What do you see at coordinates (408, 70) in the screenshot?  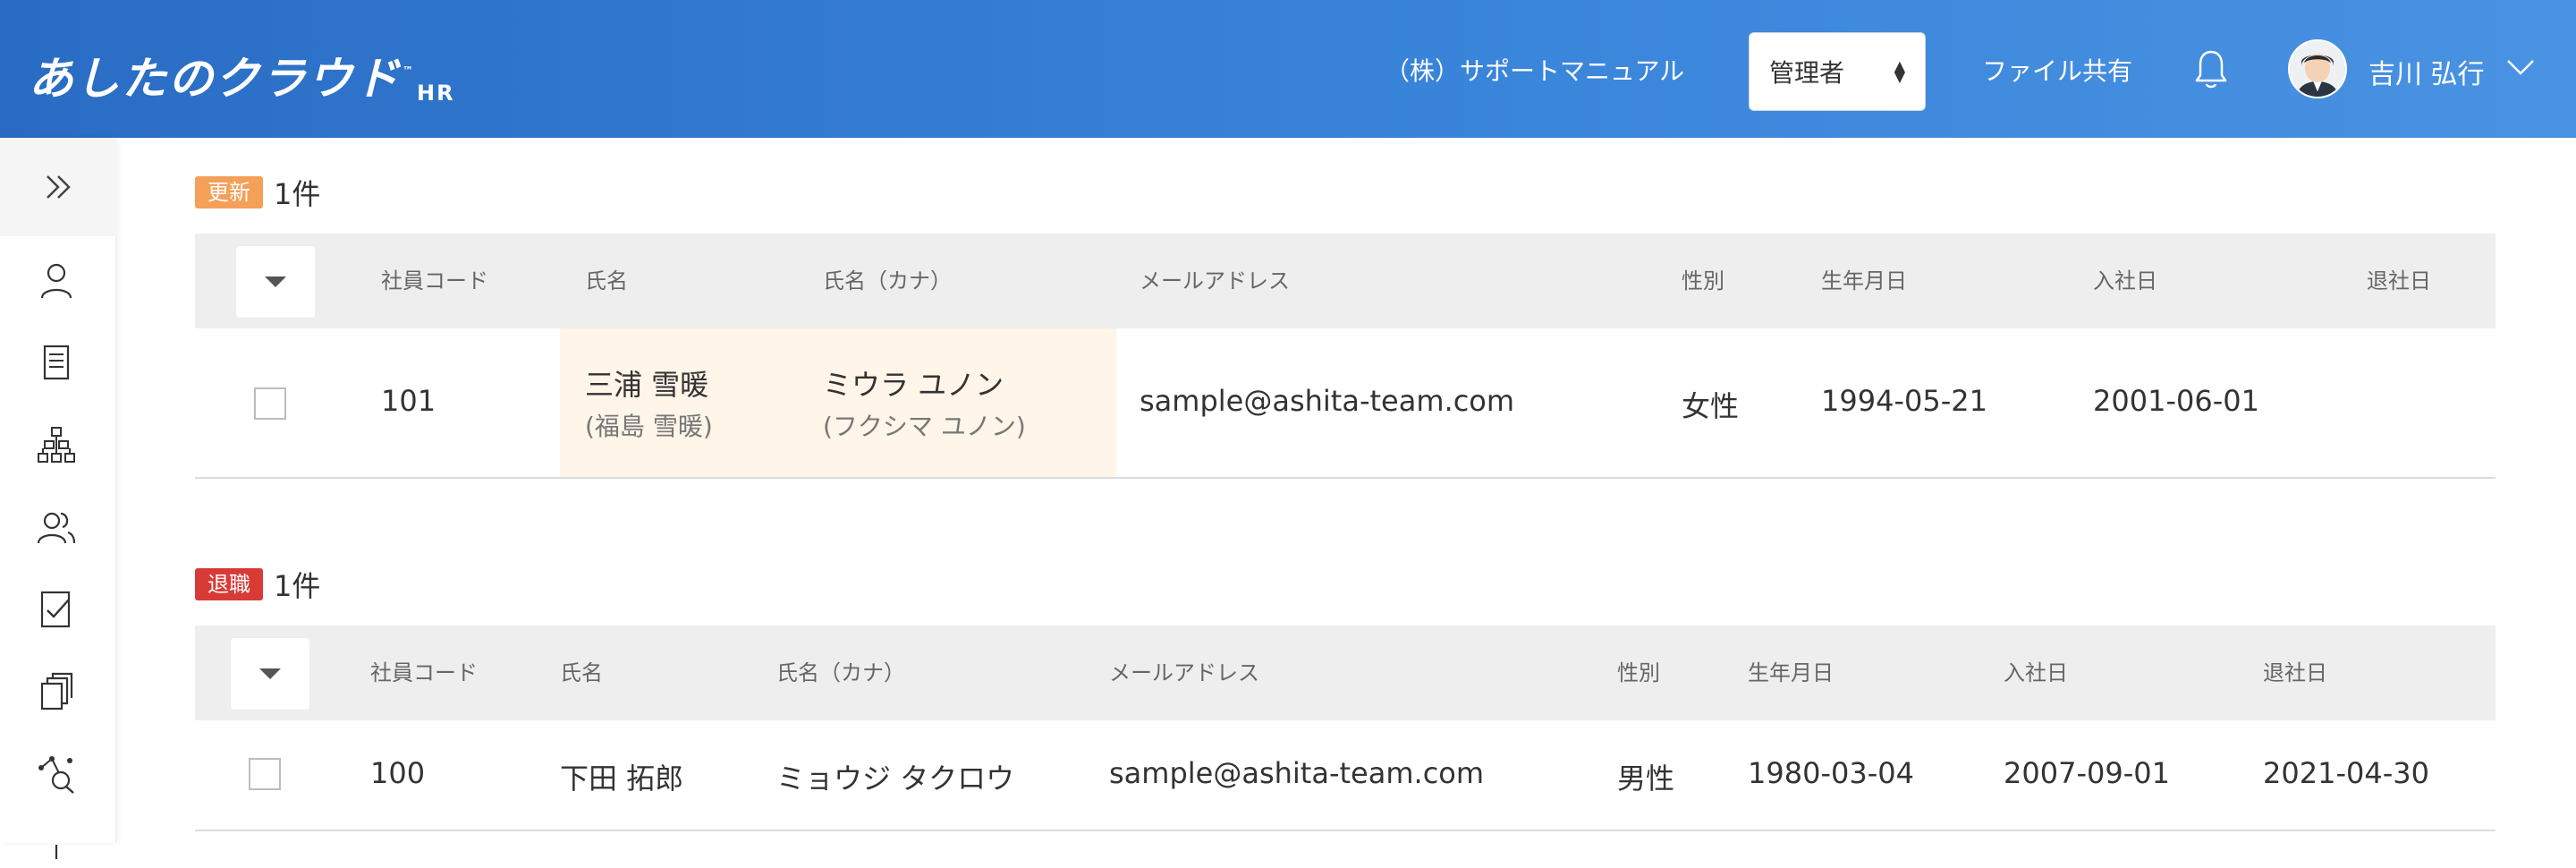 I see `logo-trademark: ™` at bounding box center [408, 70].